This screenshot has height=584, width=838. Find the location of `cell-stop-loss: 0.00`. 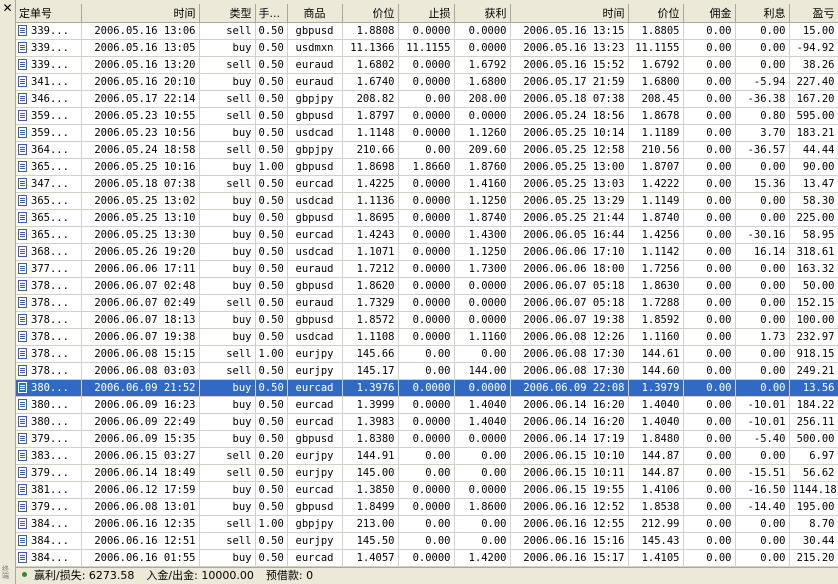

cell-stop-loss: 0.00 is located at coordinates (426, 150).